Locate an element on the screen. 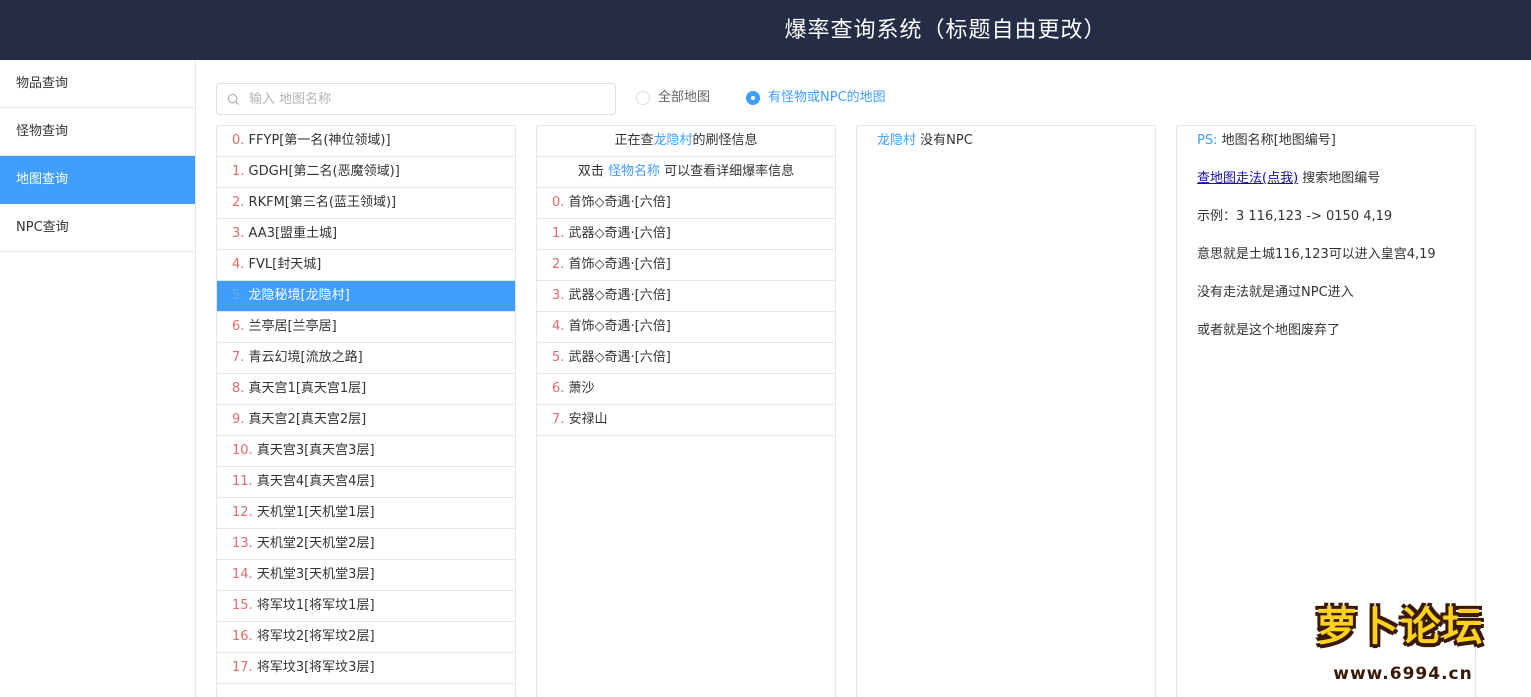  sidebar-item-map-query: 地图查询 is located at coordinates (97, 180).